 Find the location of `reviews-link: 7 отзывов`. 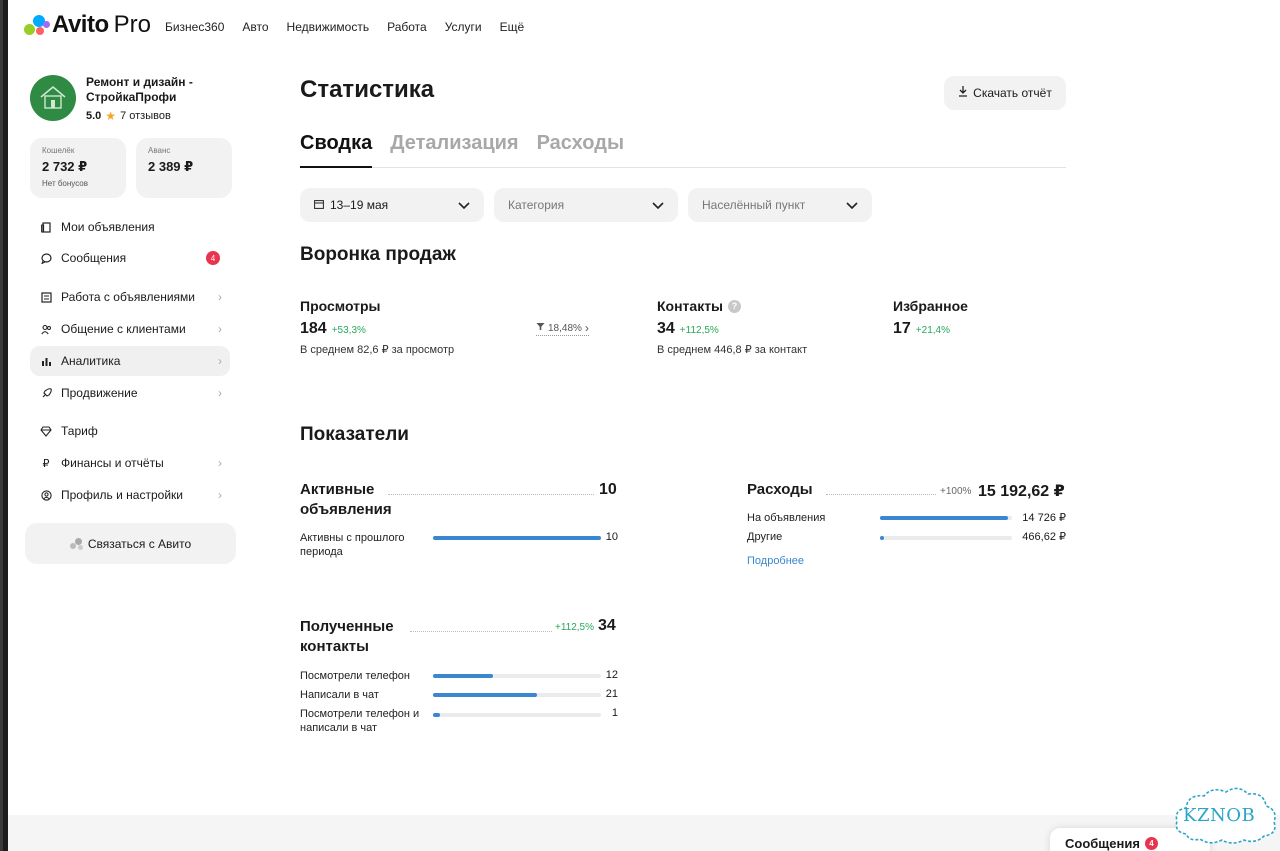

reviews-link: 7 отзывов is located at coordinates (145, 116).